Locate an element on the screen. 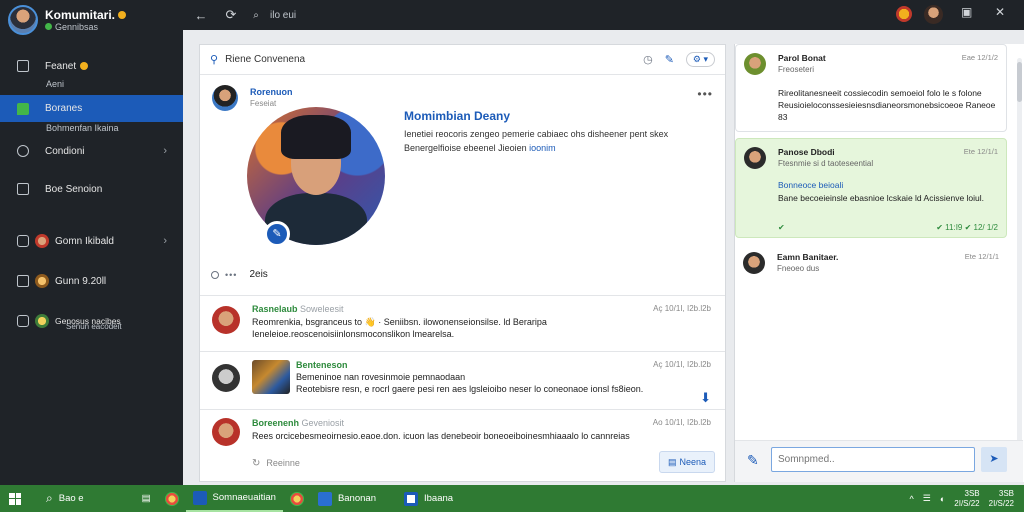 The image size is (1024, 512). panel-title: Riene Convenena is located at coordinates (265, 59).